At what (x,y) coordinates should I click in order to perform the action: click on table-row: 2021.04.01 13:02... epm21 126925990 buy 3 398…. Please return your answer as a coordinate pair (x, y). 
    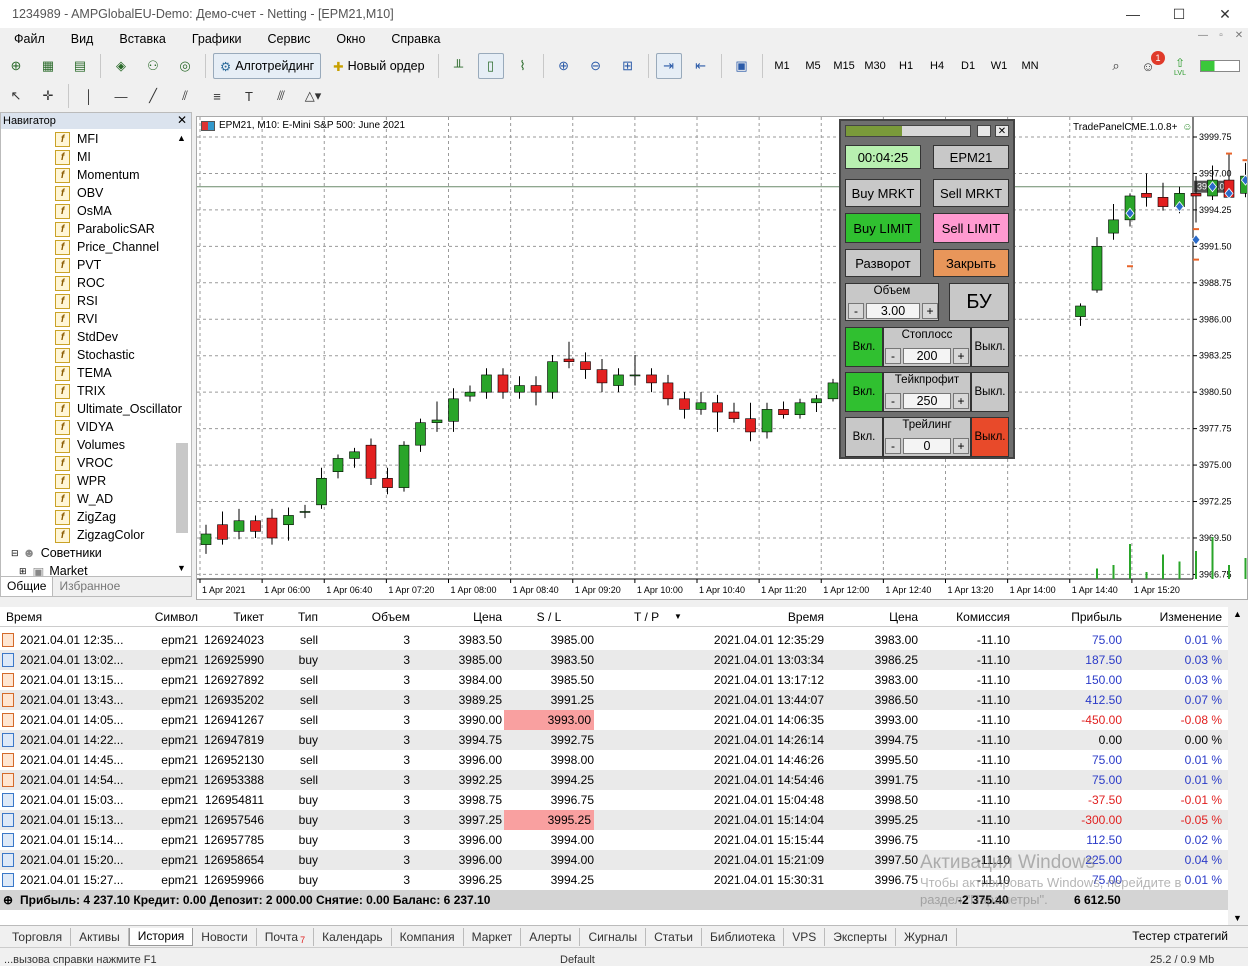
    Looking at the image, I should click on (614, 660).